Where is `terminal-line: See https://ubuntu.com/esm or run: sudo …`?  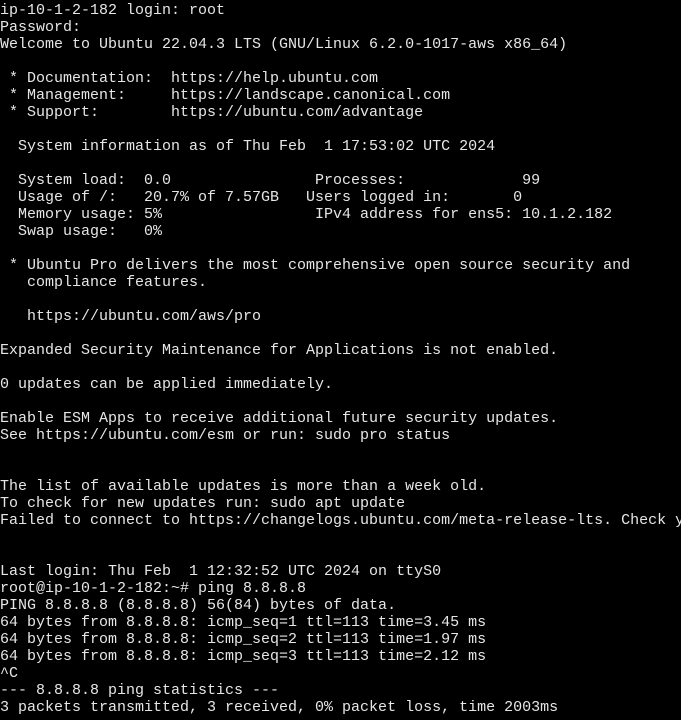 terminal-line: See https://ubuntu.com/esm or run: sudo … is located at coordinates (225, 435).